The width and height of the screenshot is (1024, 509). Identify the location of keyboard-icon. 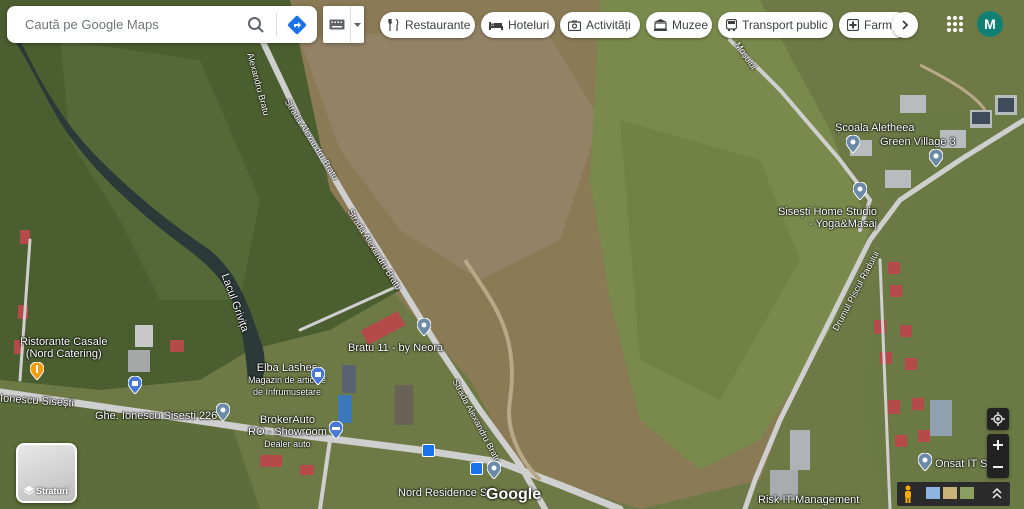
(337, 24).